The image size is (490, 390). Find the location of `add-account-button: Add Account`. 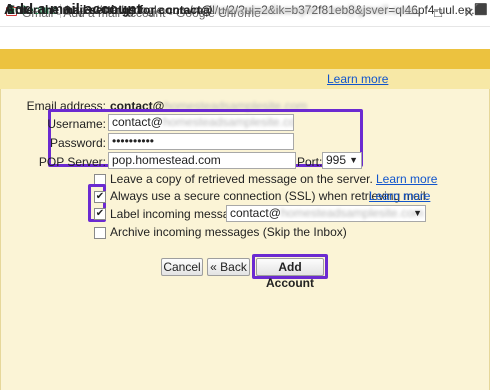

add-account-button: Add Account is located at coordinates (290, 274).